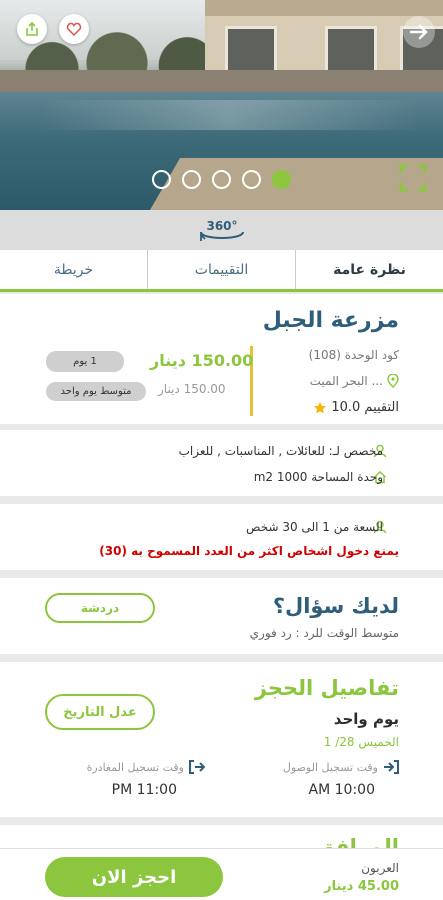 The image size is (443, 900). Describe the element at coordinates (365, 407) in the screenshot. I see `rating-text: التقييم 10.0` at that location.